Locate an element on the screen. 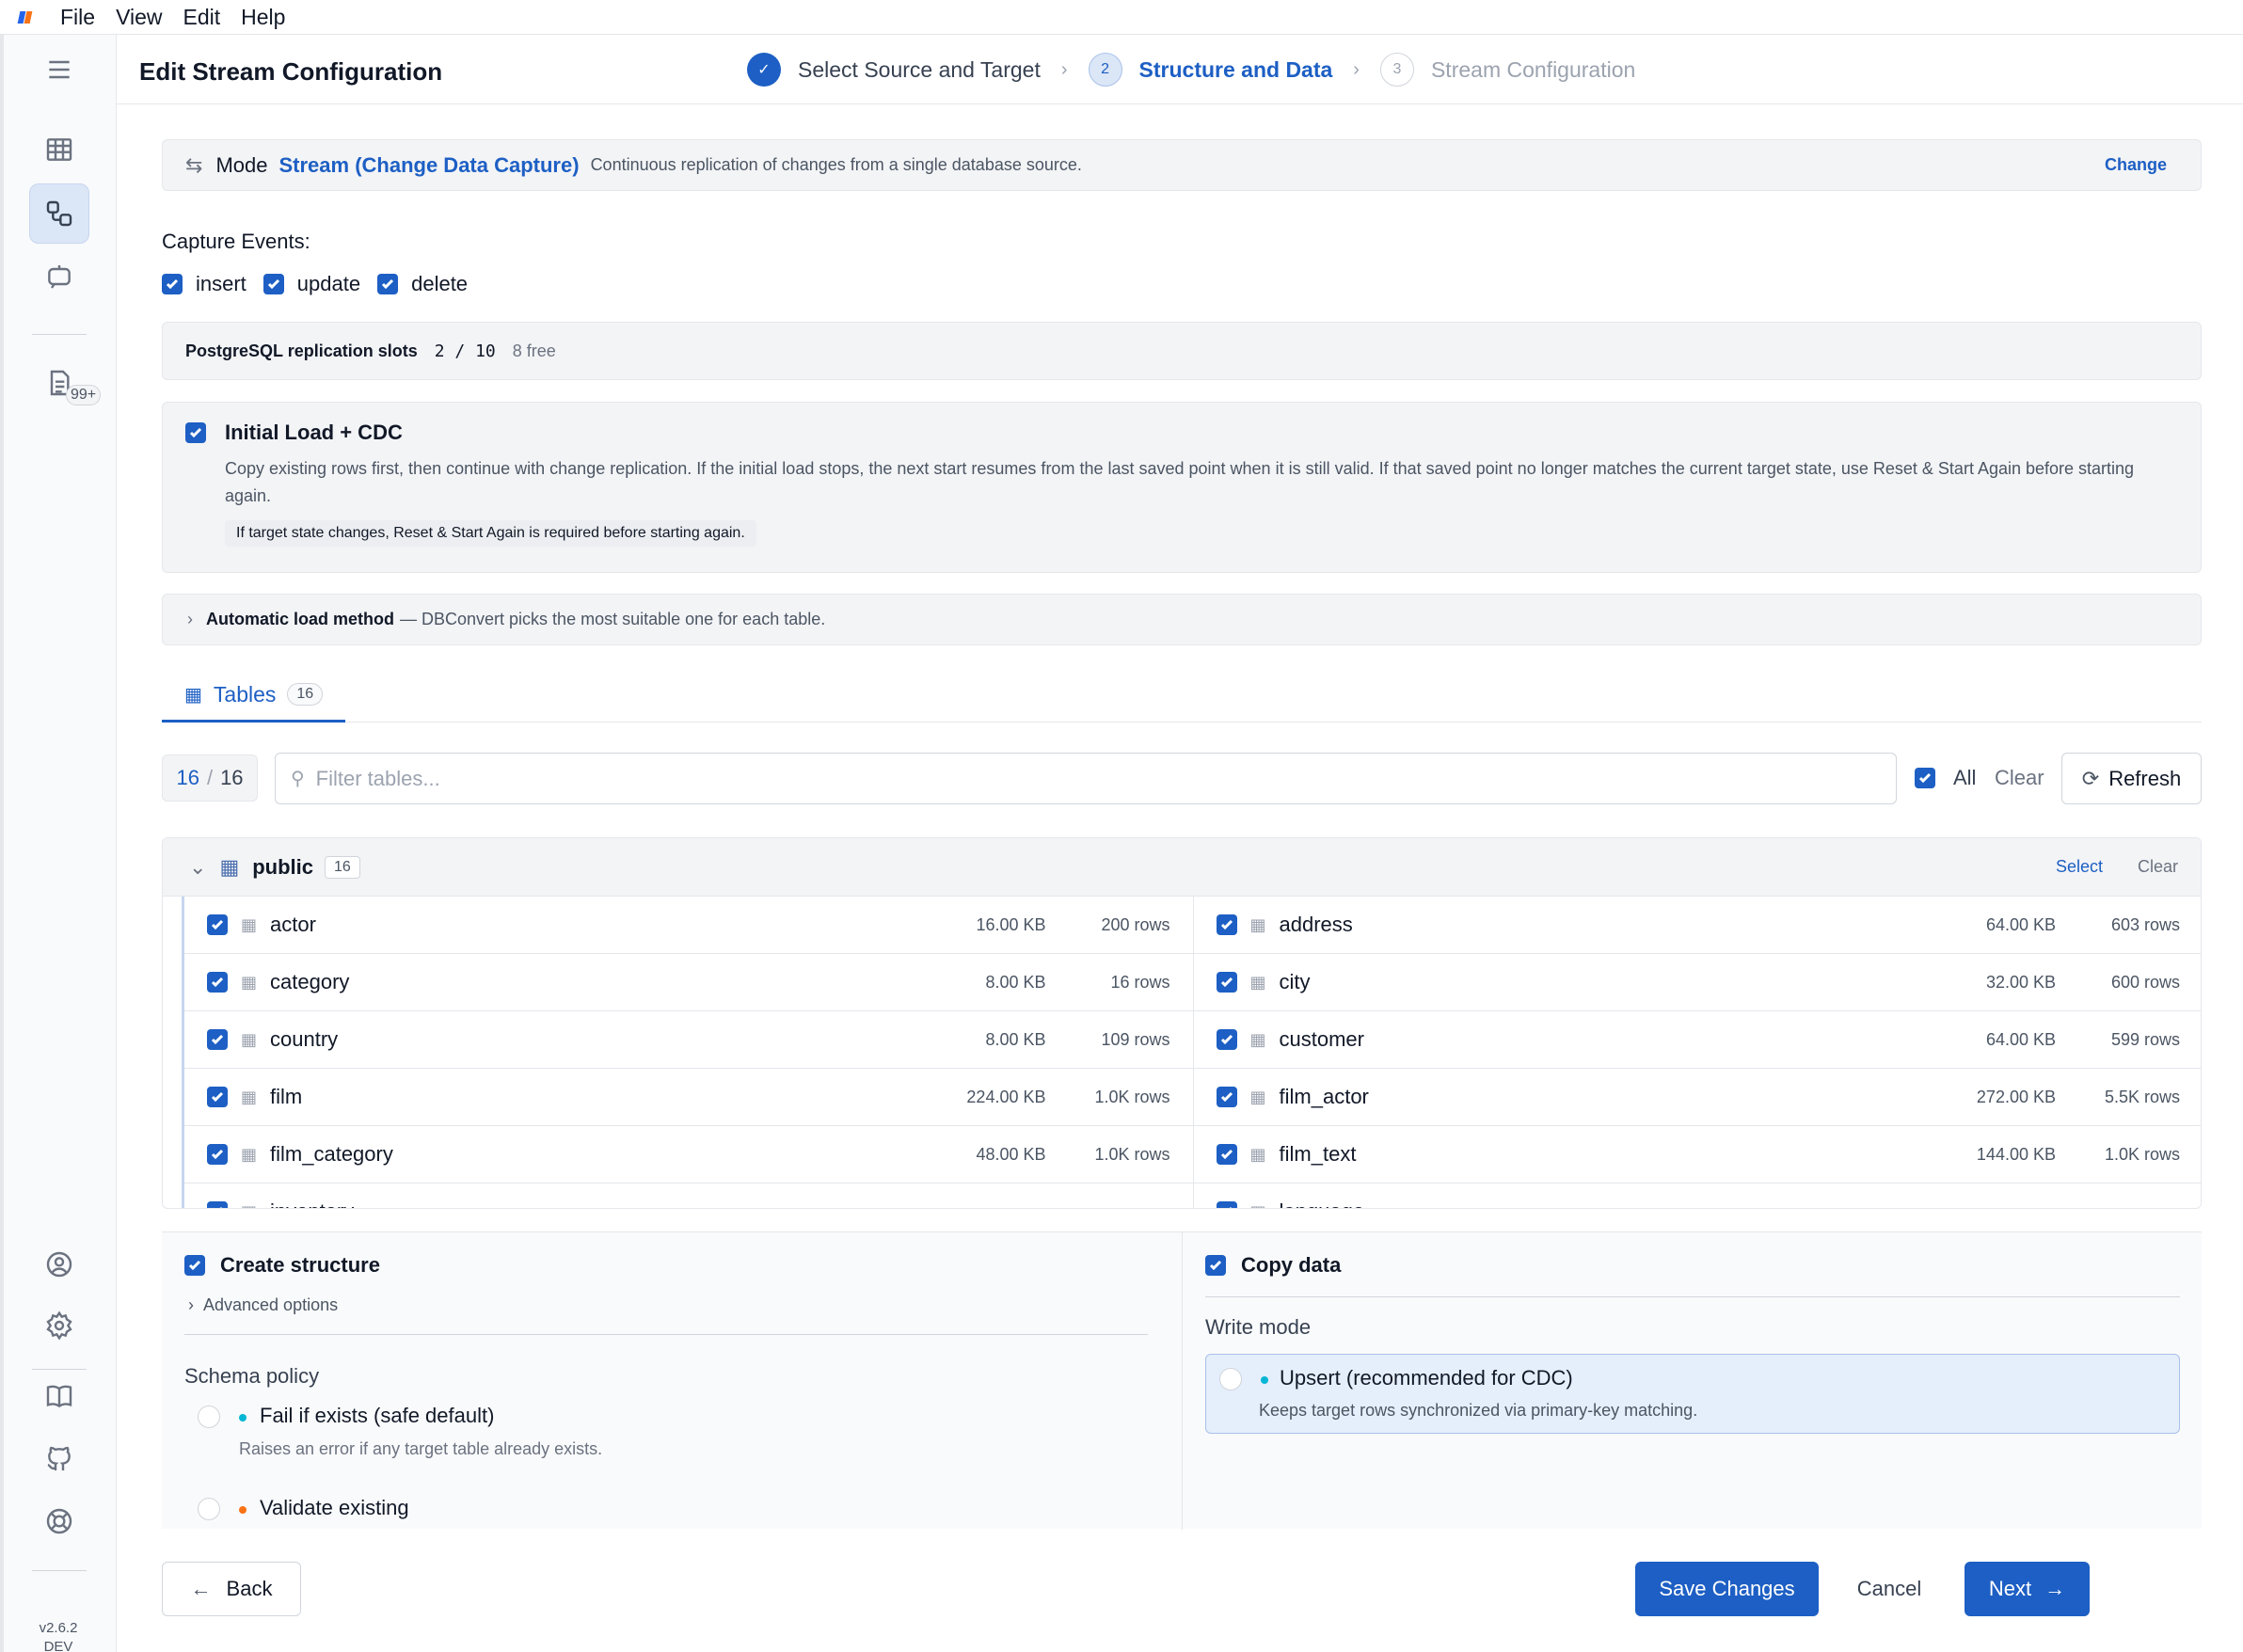 This screenshot has width=2243, height=1652. schema-select-button: Select is located at coordinates (2079, 867).